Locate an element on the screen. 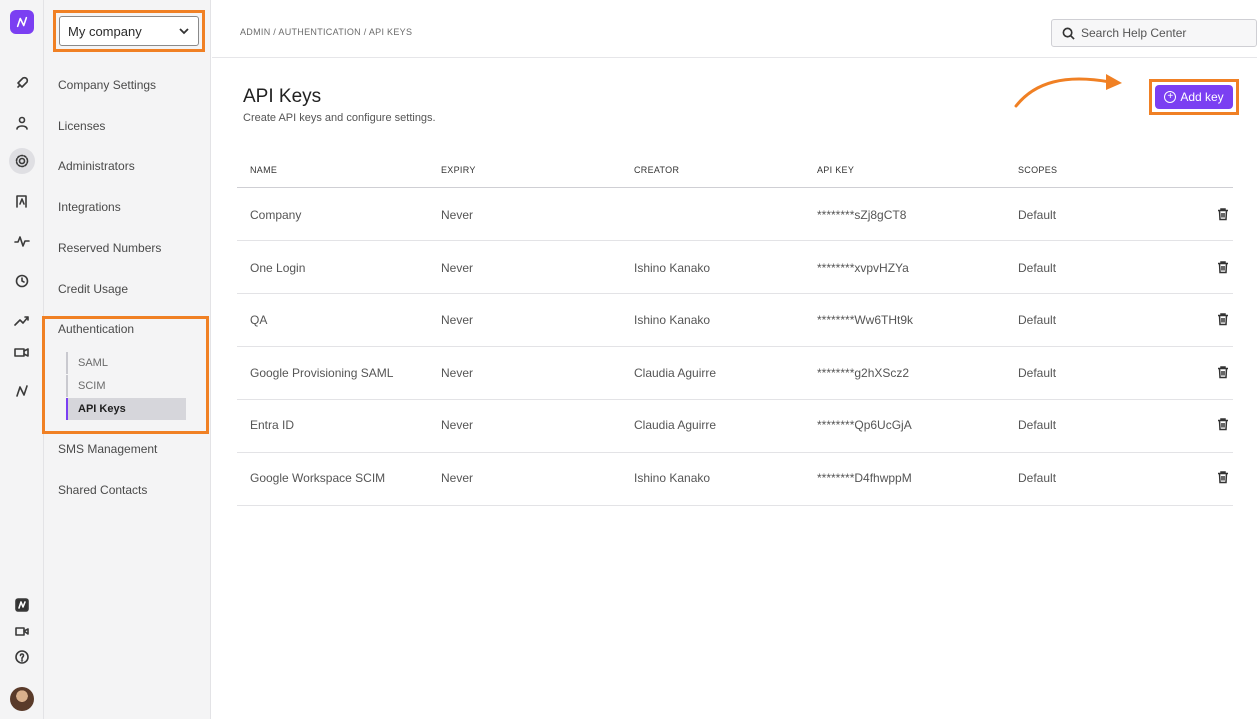 The width and height of the screenshot is (1257, 719). table-header is located at coordinates (735, 171).